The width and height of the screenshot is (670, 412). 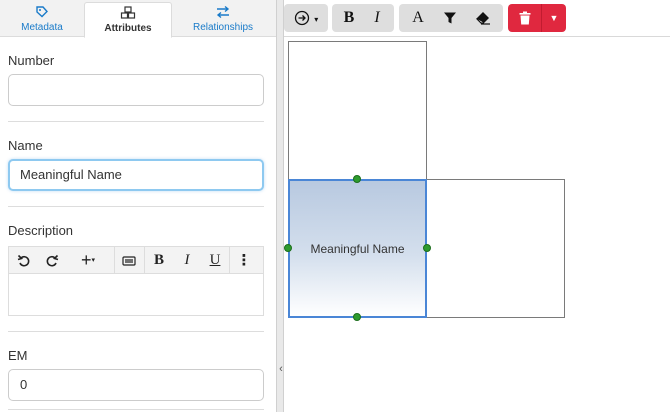 What do you see at coordinates (52, 260) in the screenshot?
I see `redo-icon` at bounding box center [52, 260].